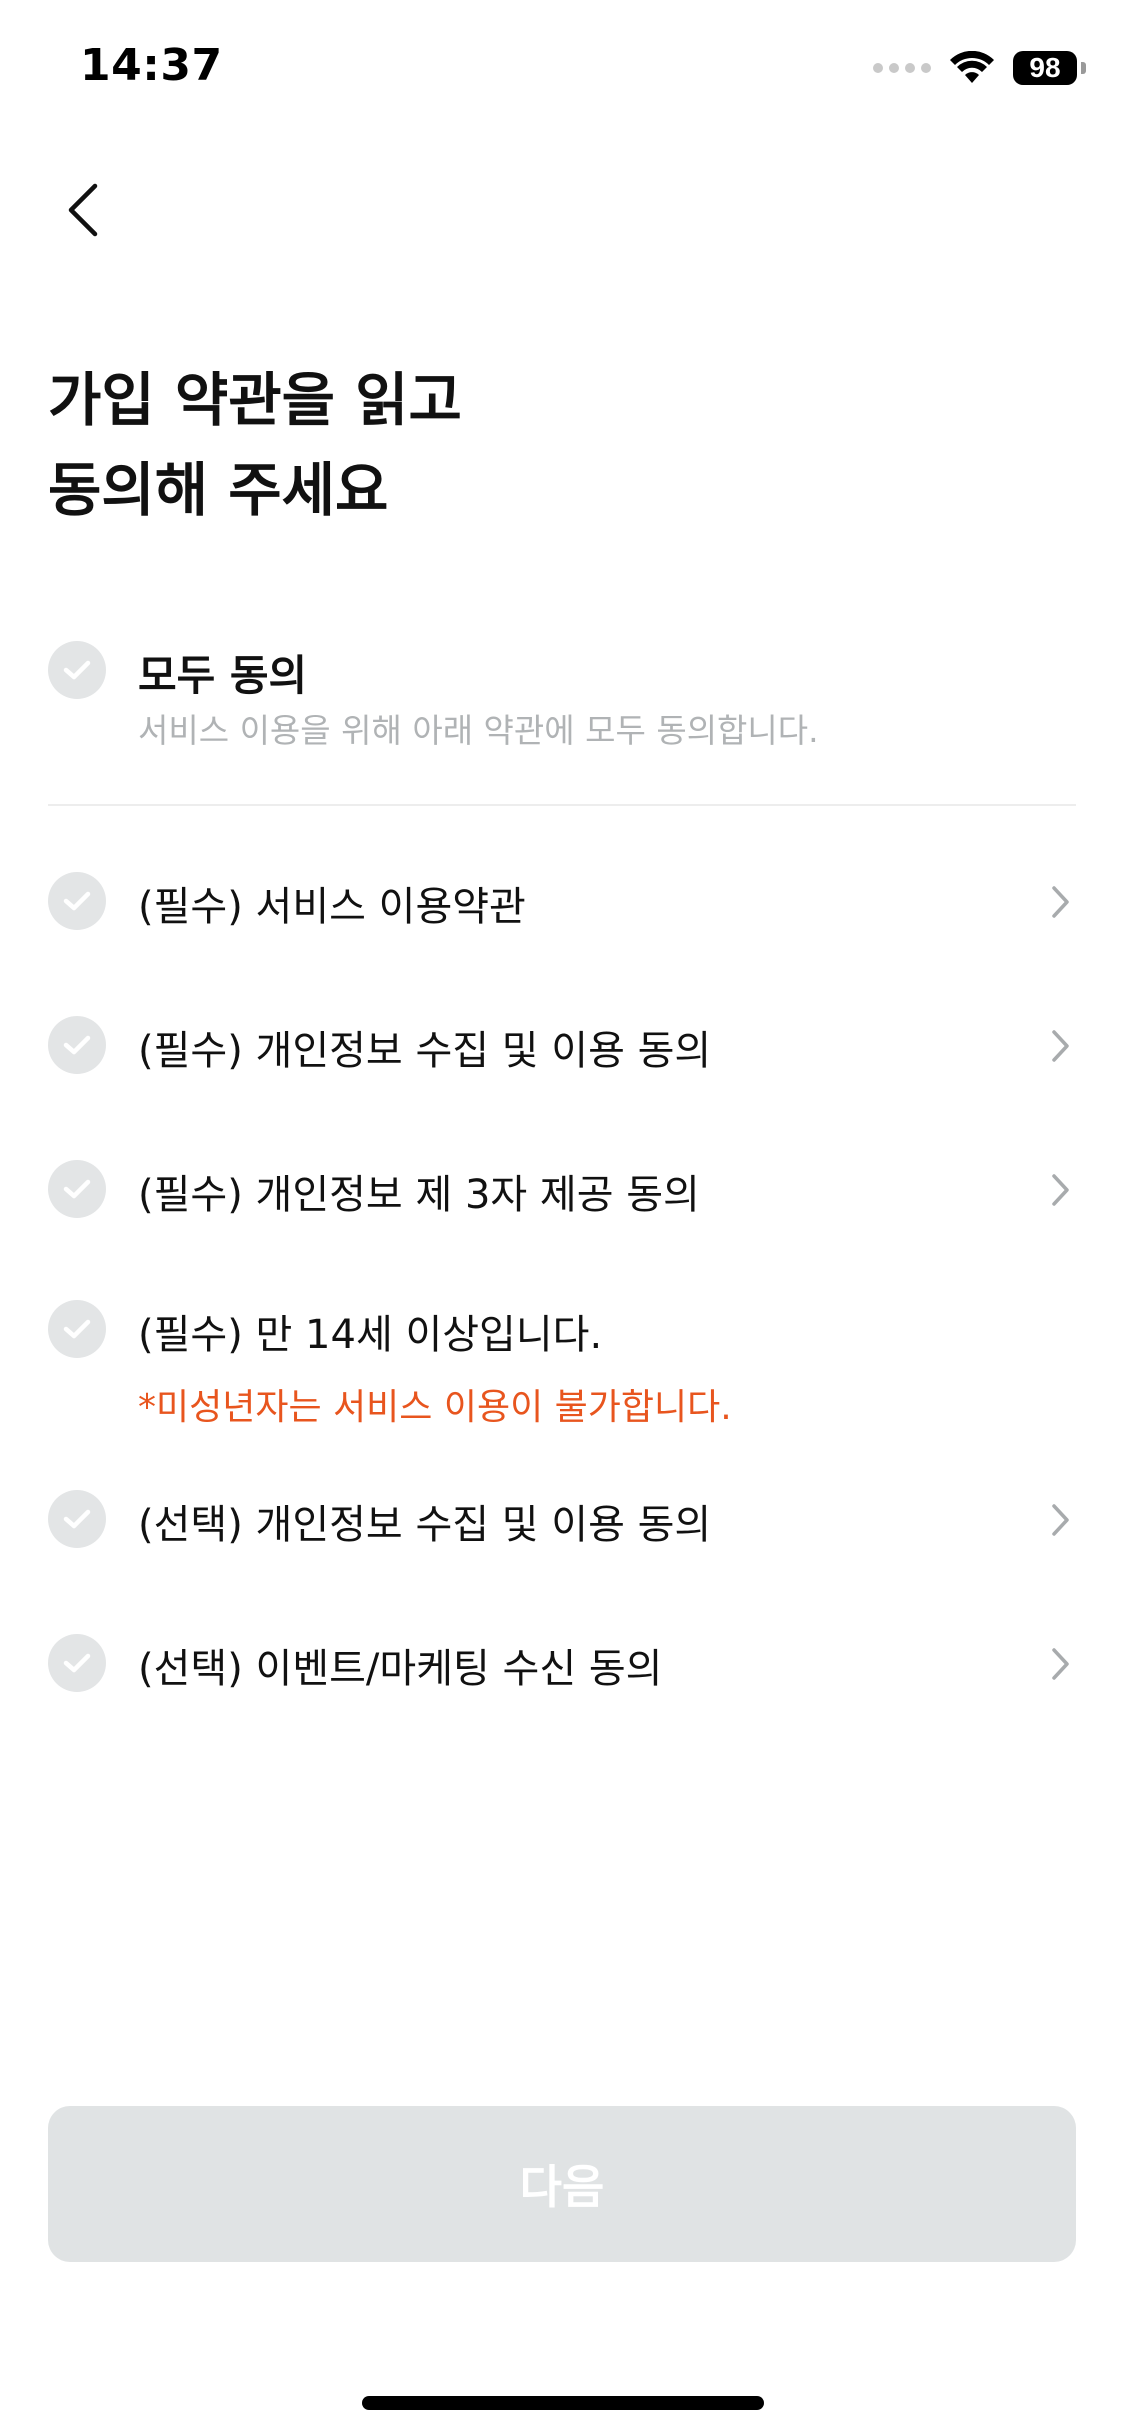 The width and height of the screenshot is (1125, 2436). What do you see at coordinates (1045, 67) in the screenshot?
I see `battery-level: 98` at bounding box center [1045, 67].